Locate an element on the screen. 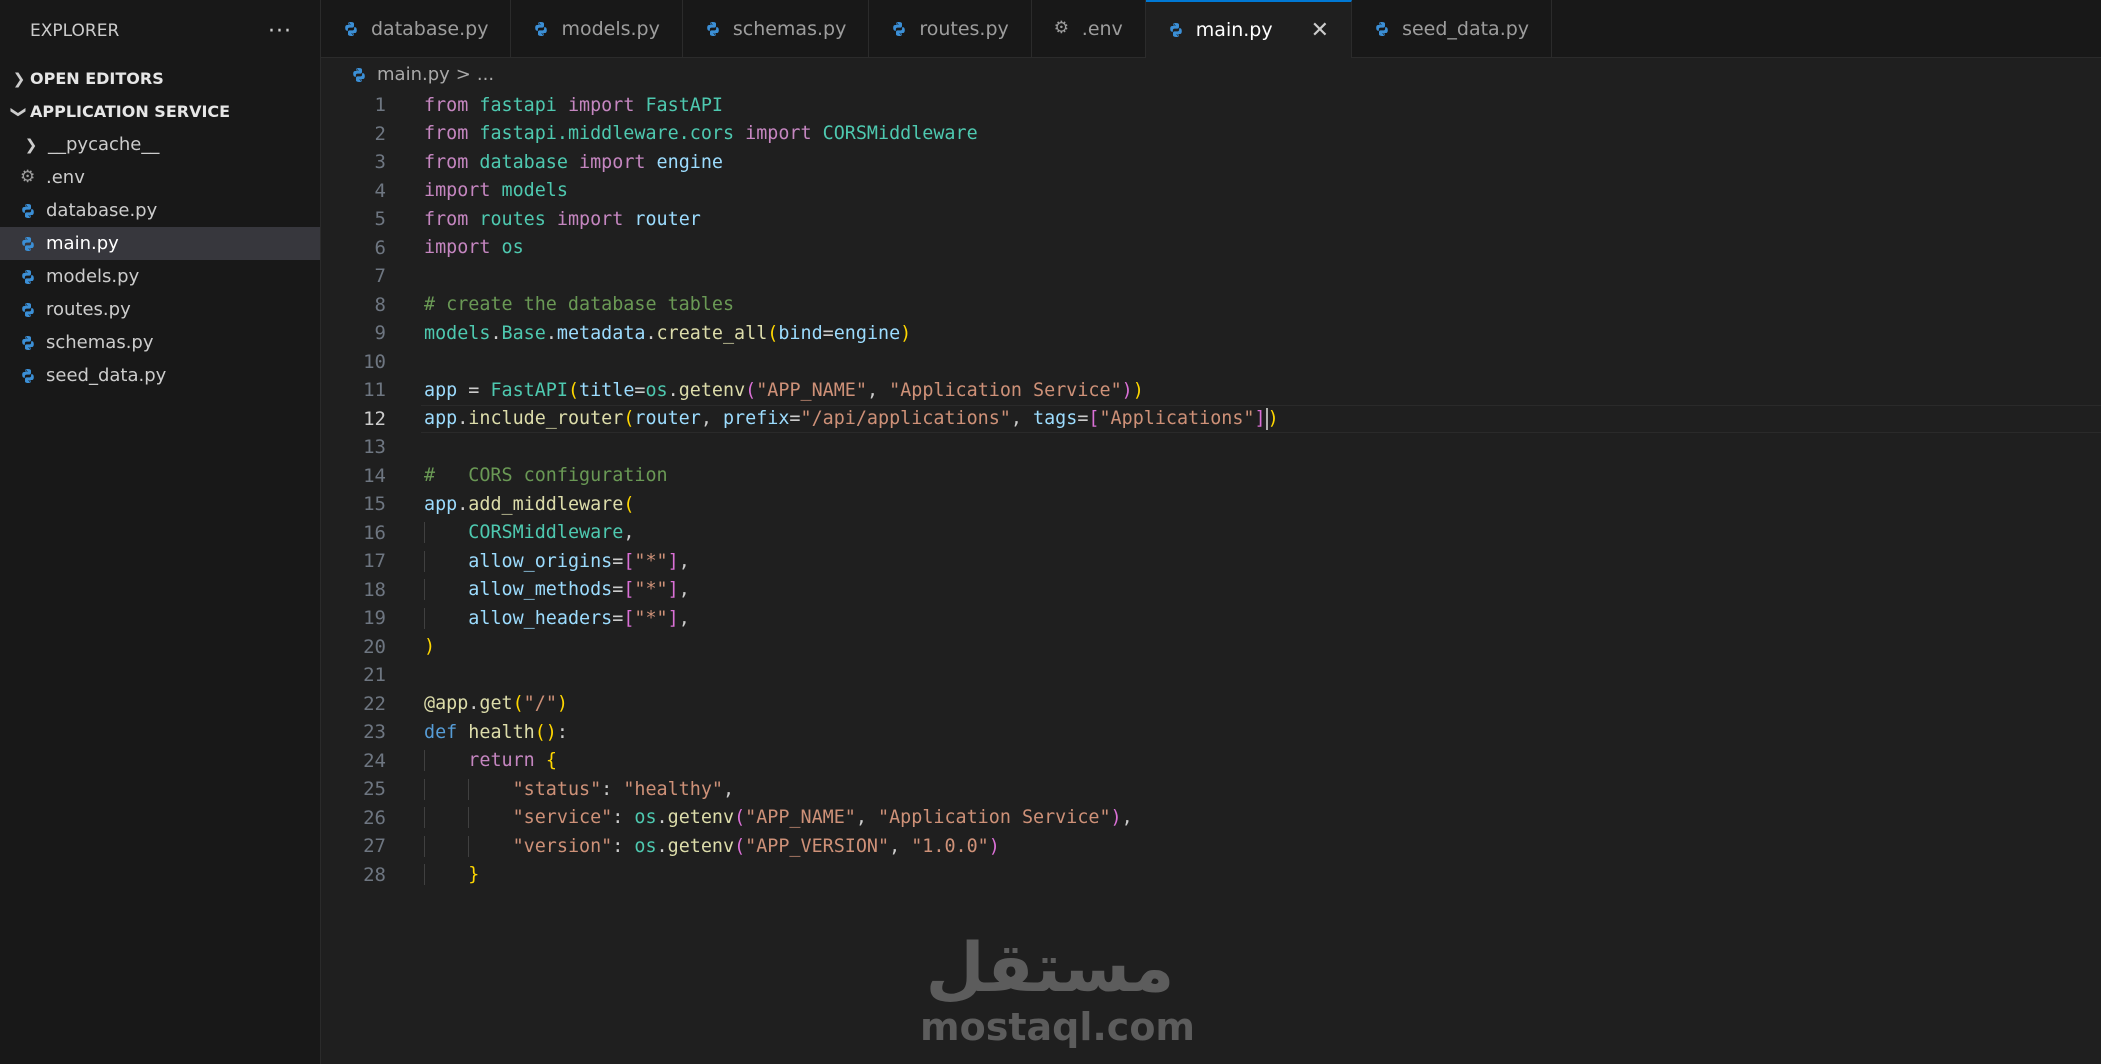 The height and width of the screenshot is (1064, 2101). editor-tab: schemas.py is located at coordinates (776, 28).